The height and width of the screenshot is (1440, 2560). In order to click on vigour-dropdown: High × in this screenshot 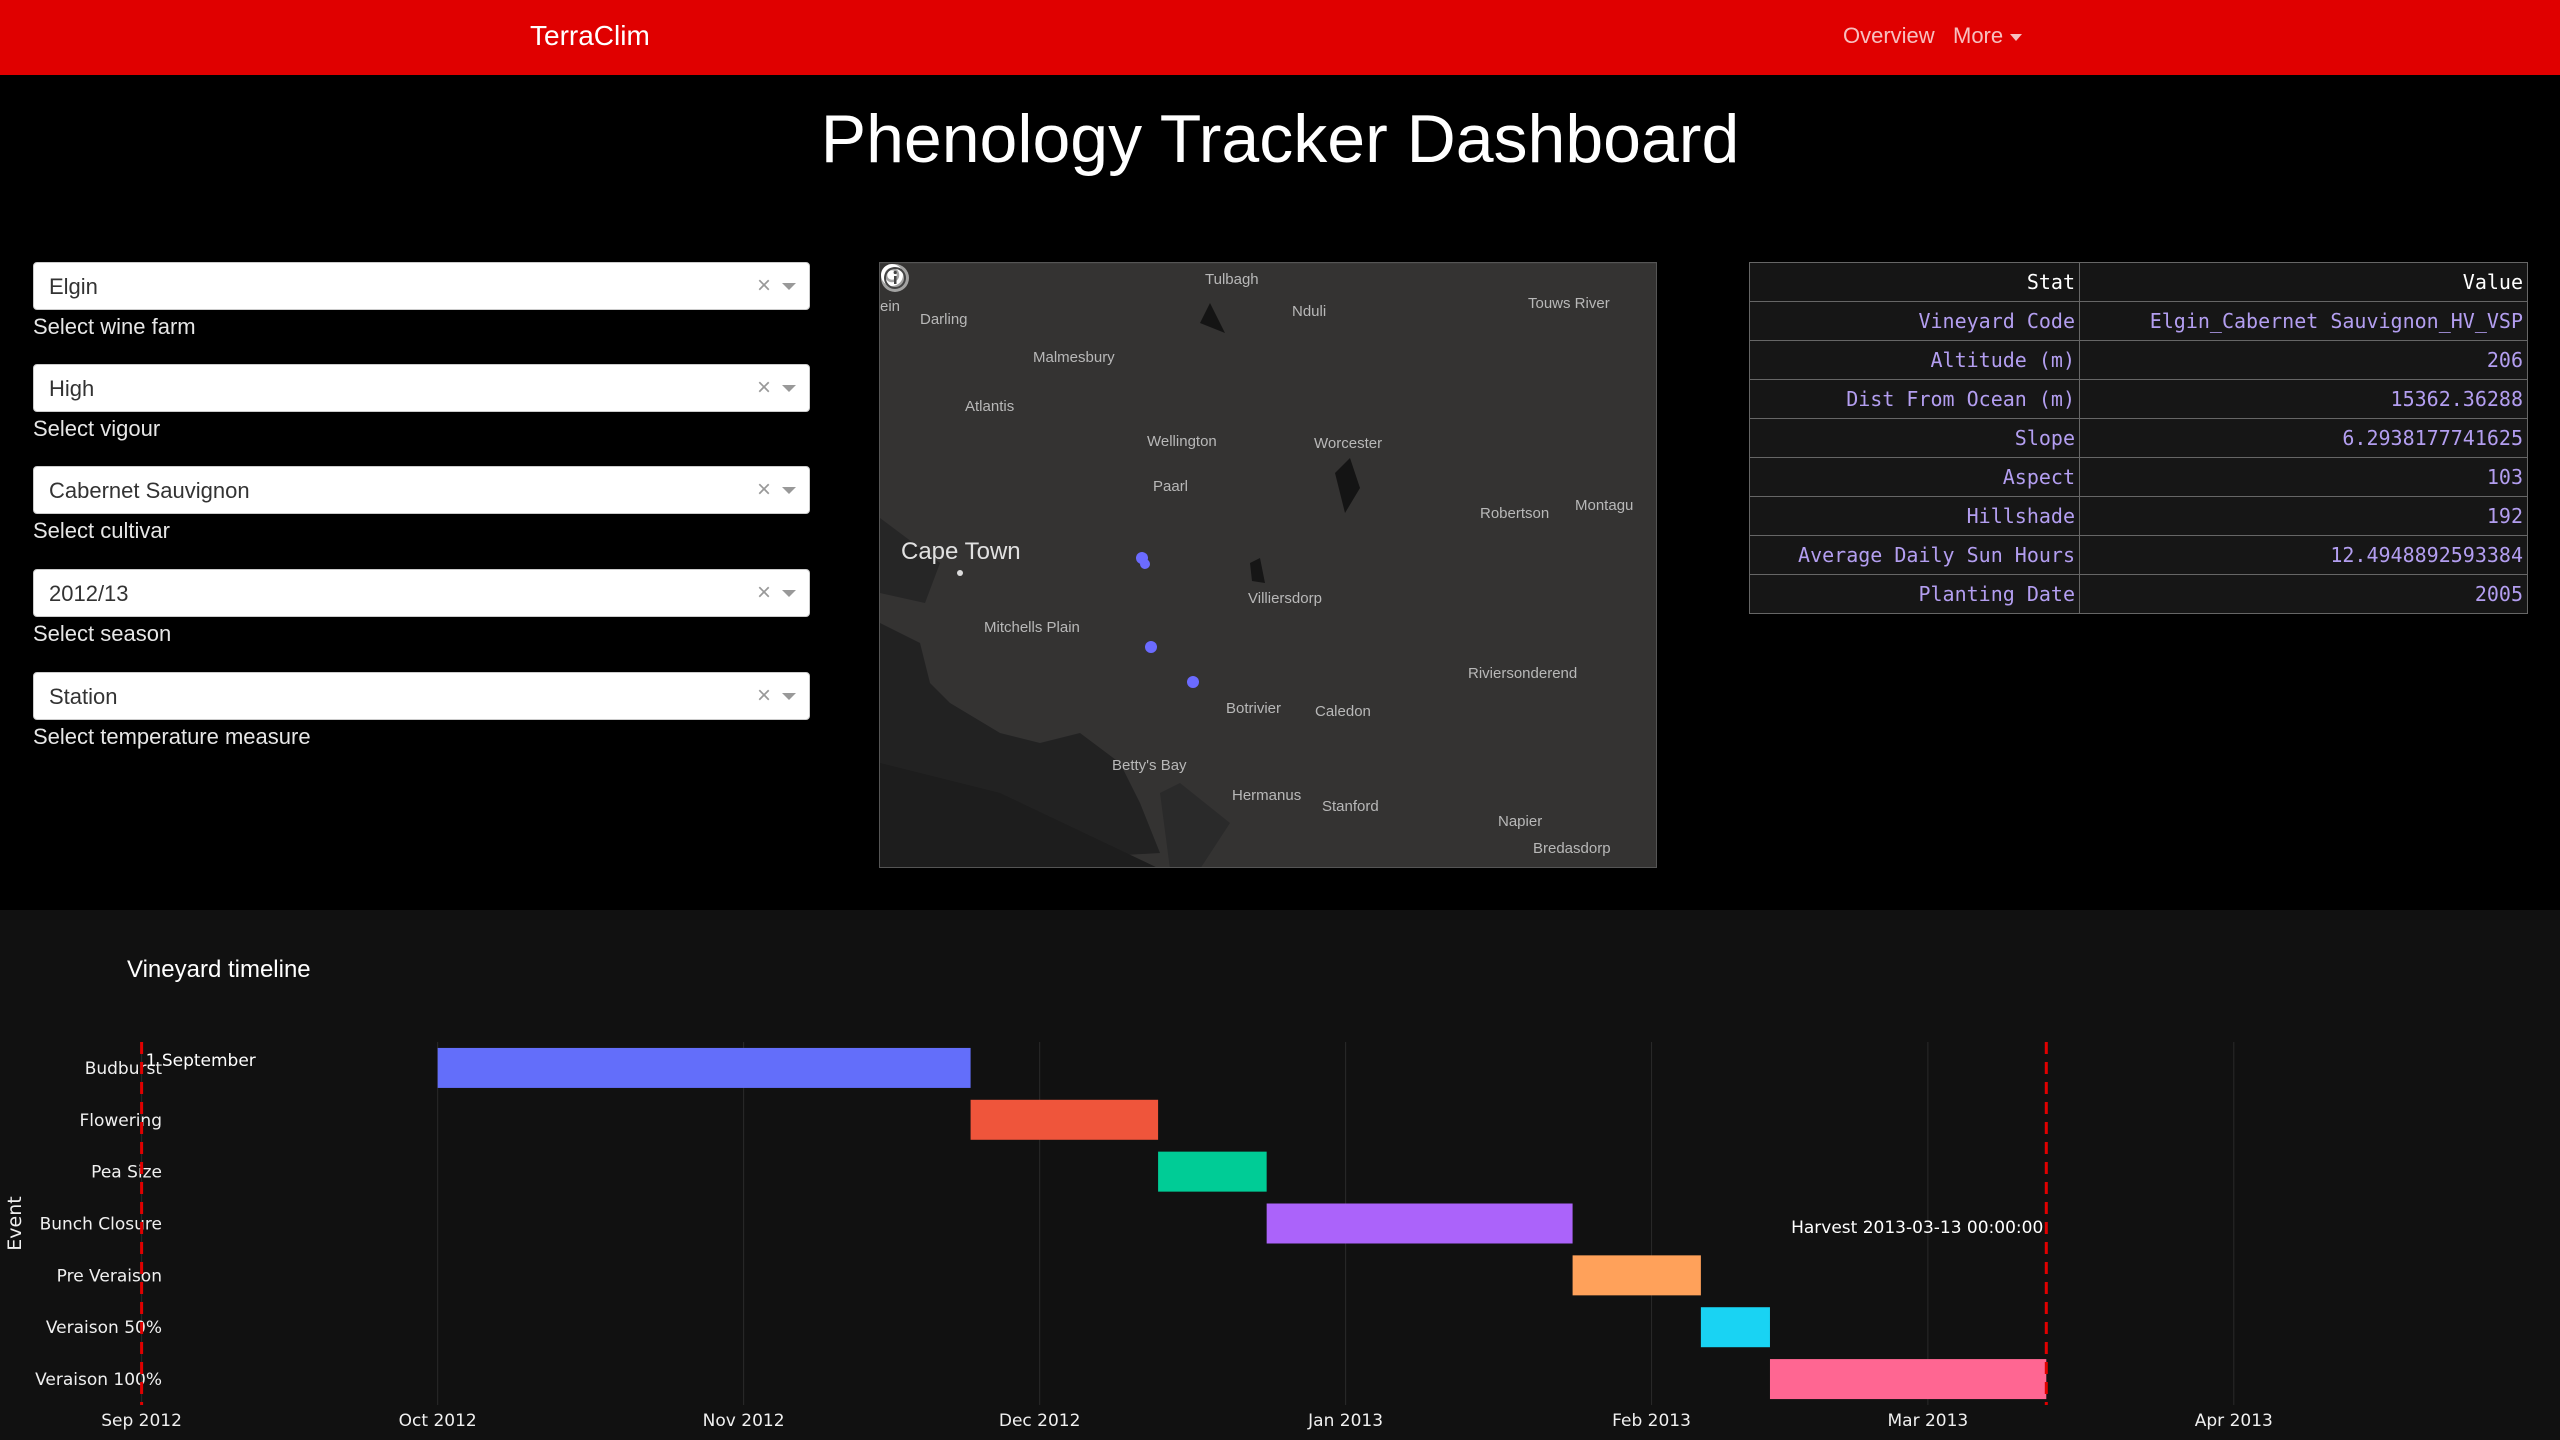, I will do `click(421, 388)`.